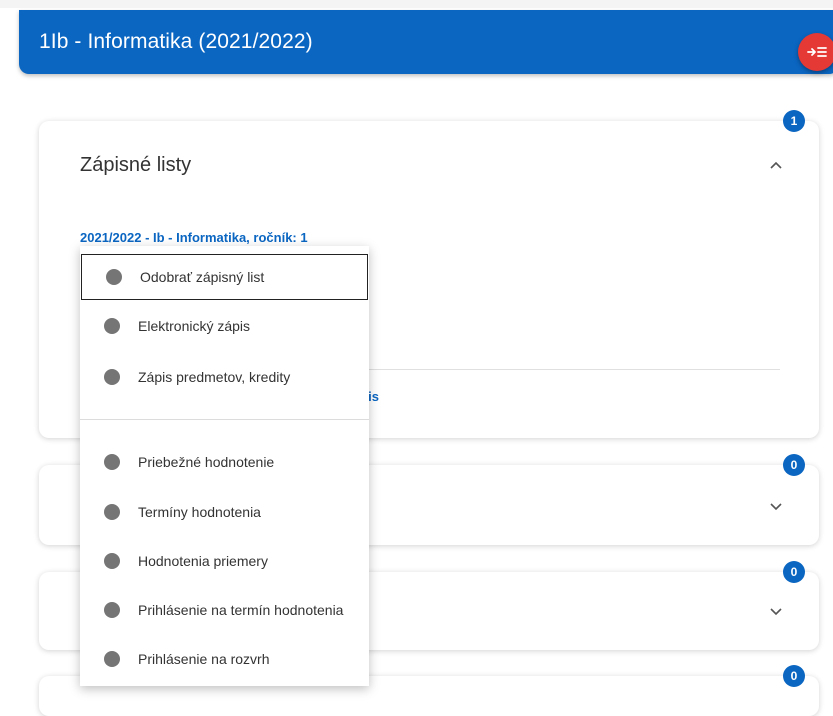 The width and height of the screenshot is (833, 716). Describe the element at coordinates (202, 277) in the screenshot. I see `menu-item-label: Odobrať zápisný list` at that location.